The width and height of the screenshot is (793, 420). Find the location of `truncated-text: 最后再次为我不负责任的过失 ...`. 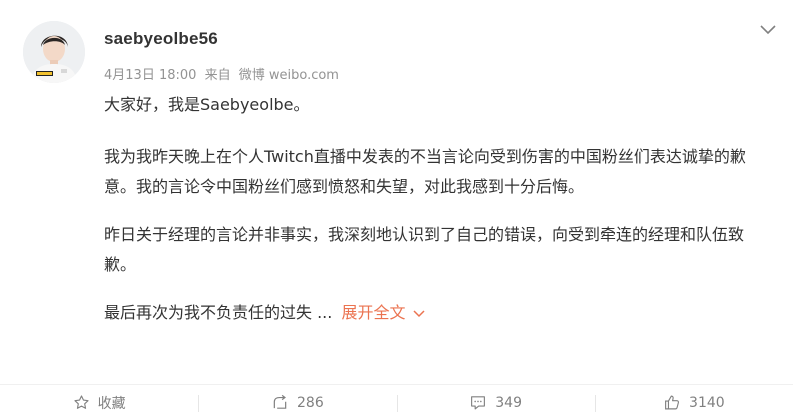

truncated-text: 最后再次为我不负责任的过失 ... is located at coordinates (218, 312).